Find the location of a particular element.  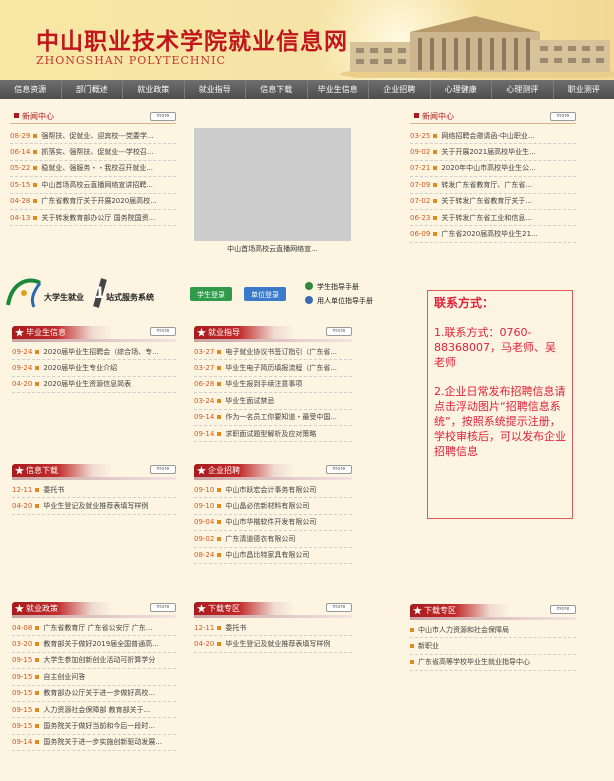

item-title: 毕业生报到手续注意事项 is located at coordinates (264, 384).